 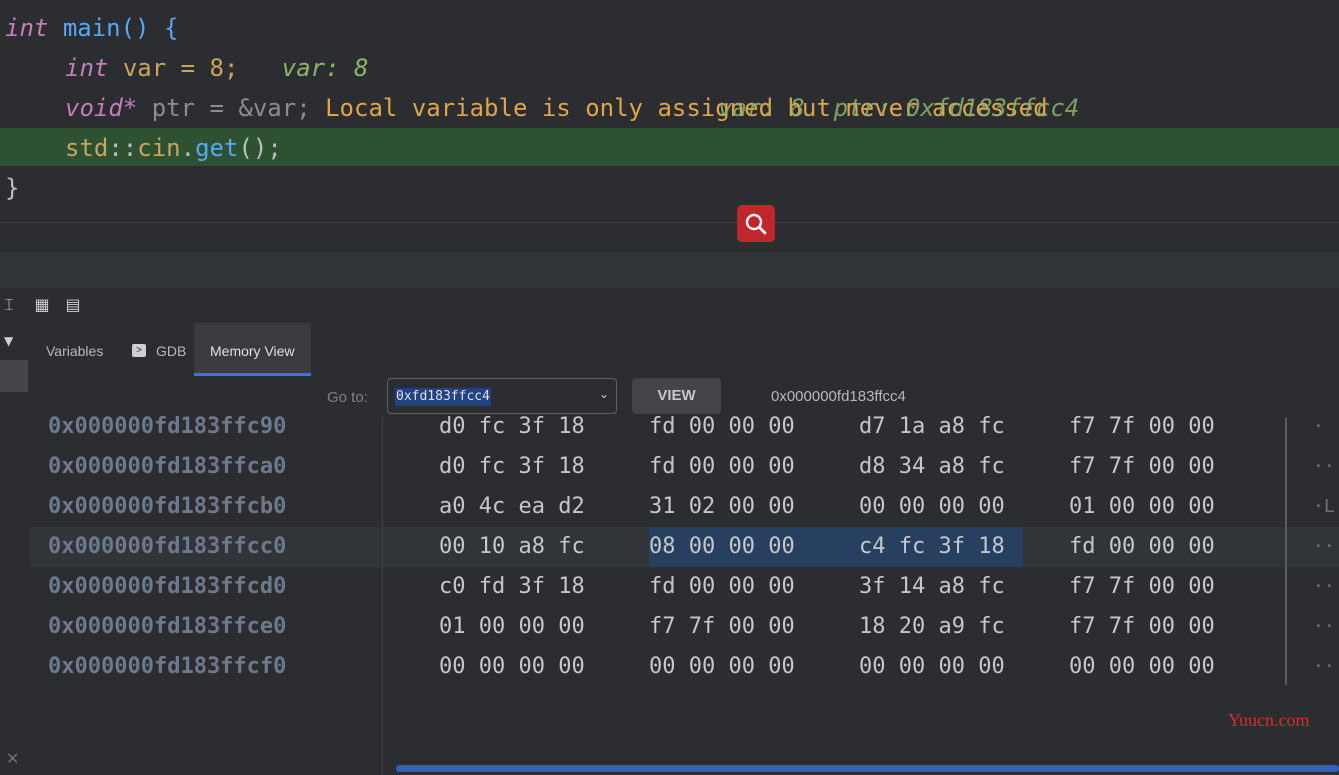 What do you see at coordinates (838, 396) in the screenshot?
I see `current-address-readout: 0x000000fd183ffcc4` at bounding box center [838, 396].